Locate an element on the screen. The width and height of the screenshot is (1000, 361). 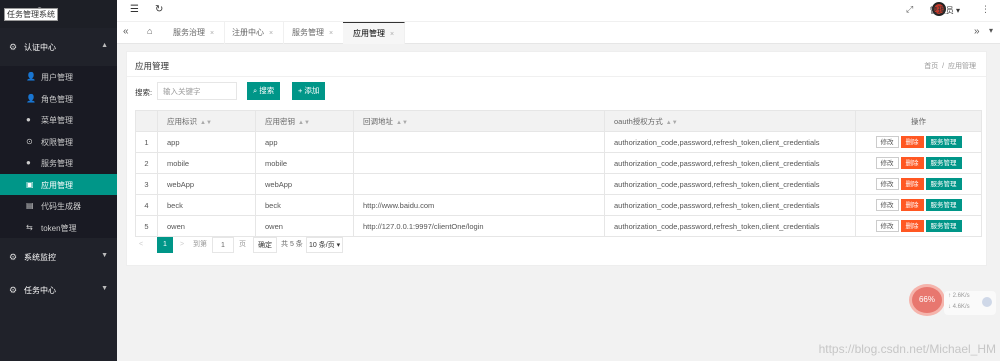
column-header-index is located at coordinates (146, 121).